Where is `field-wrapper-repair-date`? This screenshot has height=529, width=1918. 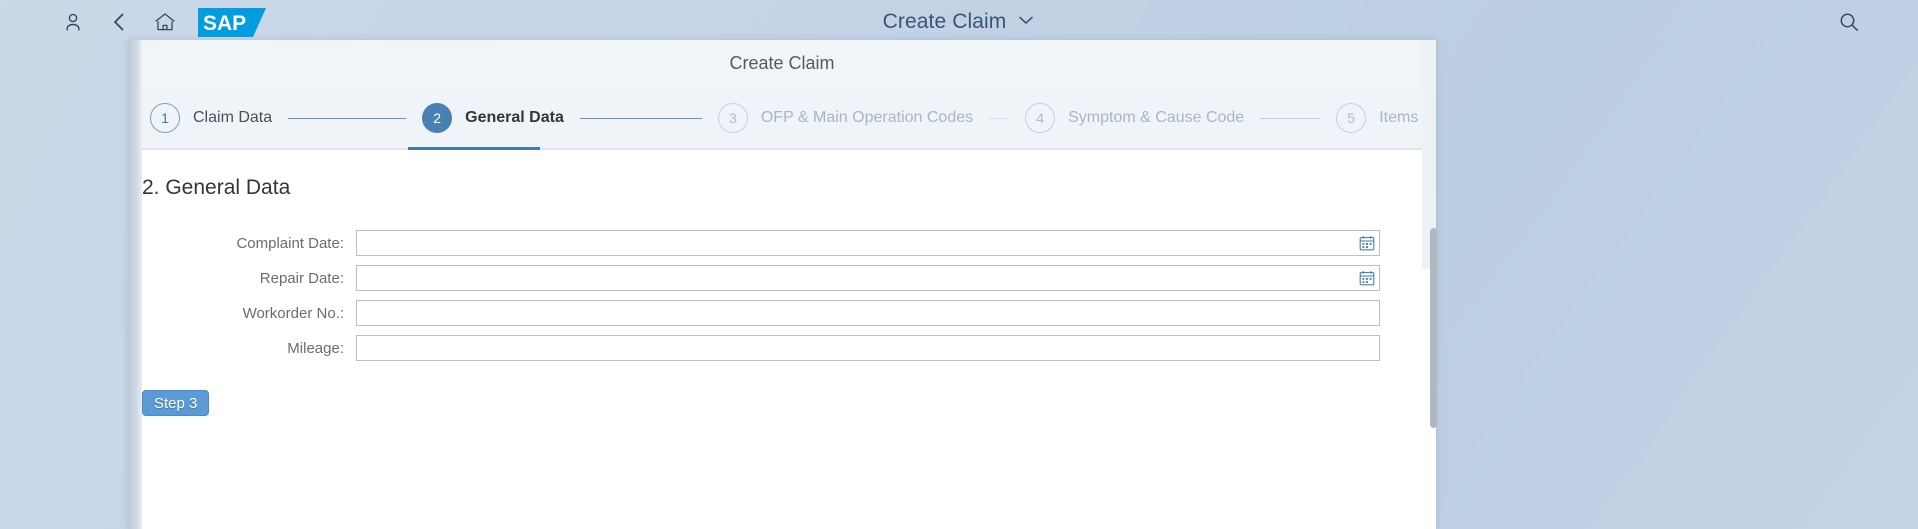 field-wrapper-repair-date is located at coordinates (868, 278).